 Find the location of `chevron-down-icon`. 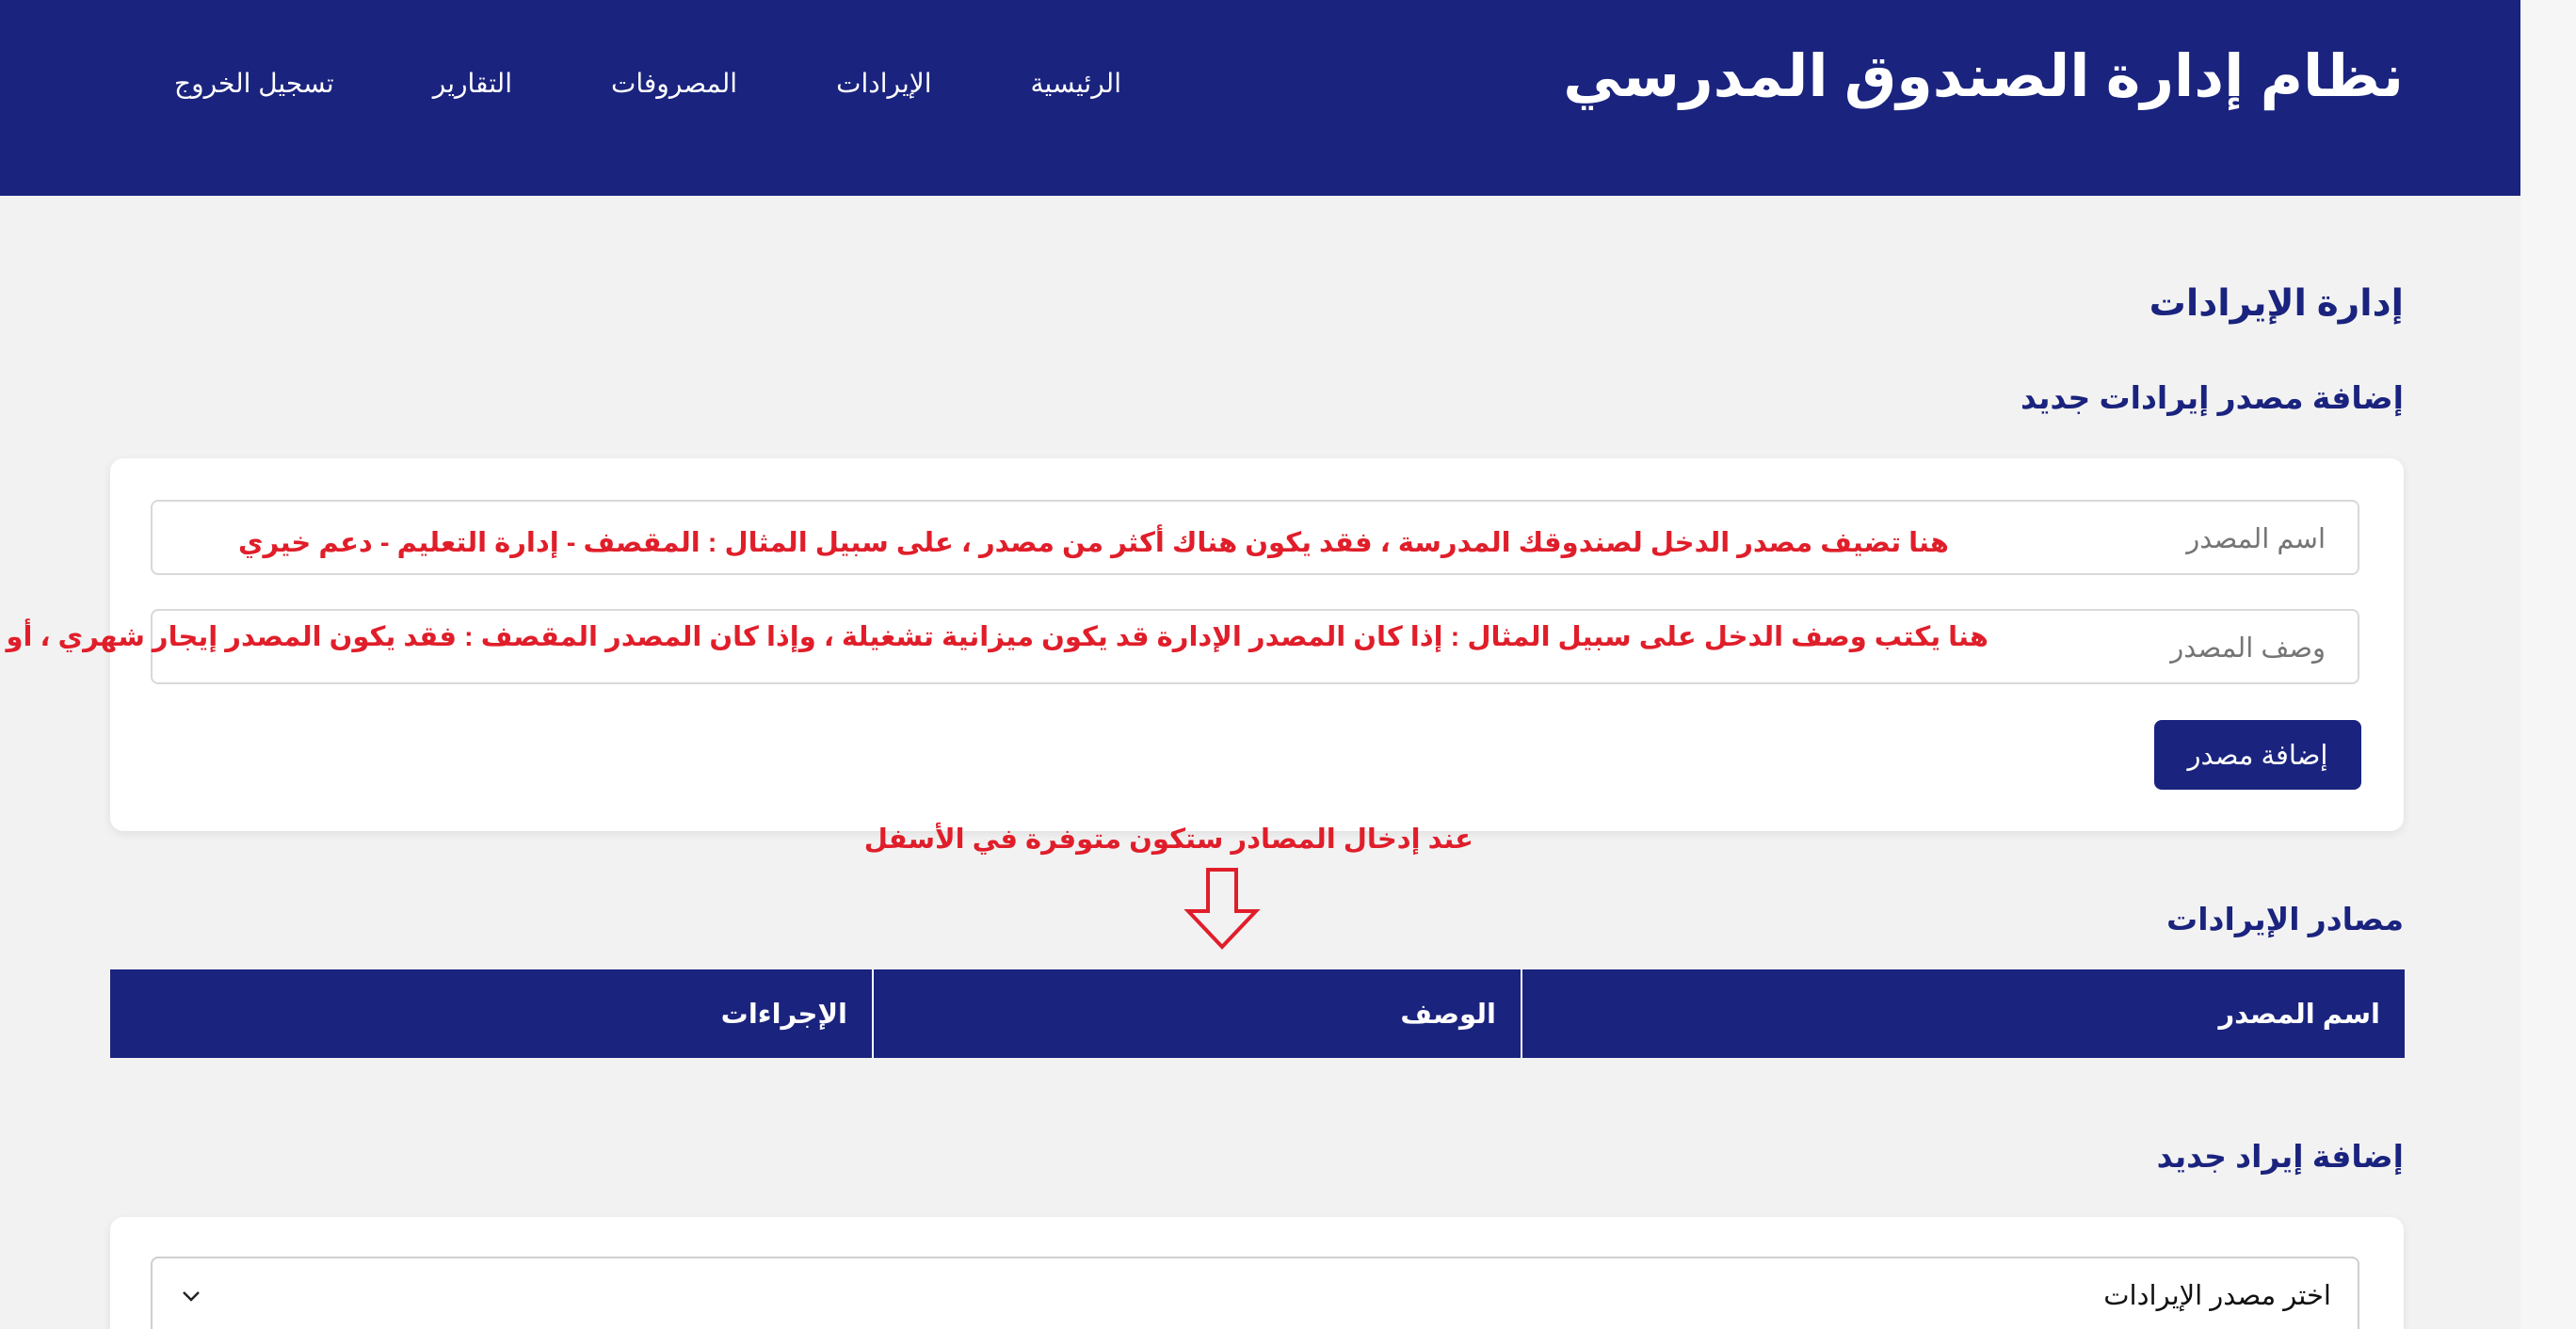

chevron-down-icon is located at coordinates (191, 1296).